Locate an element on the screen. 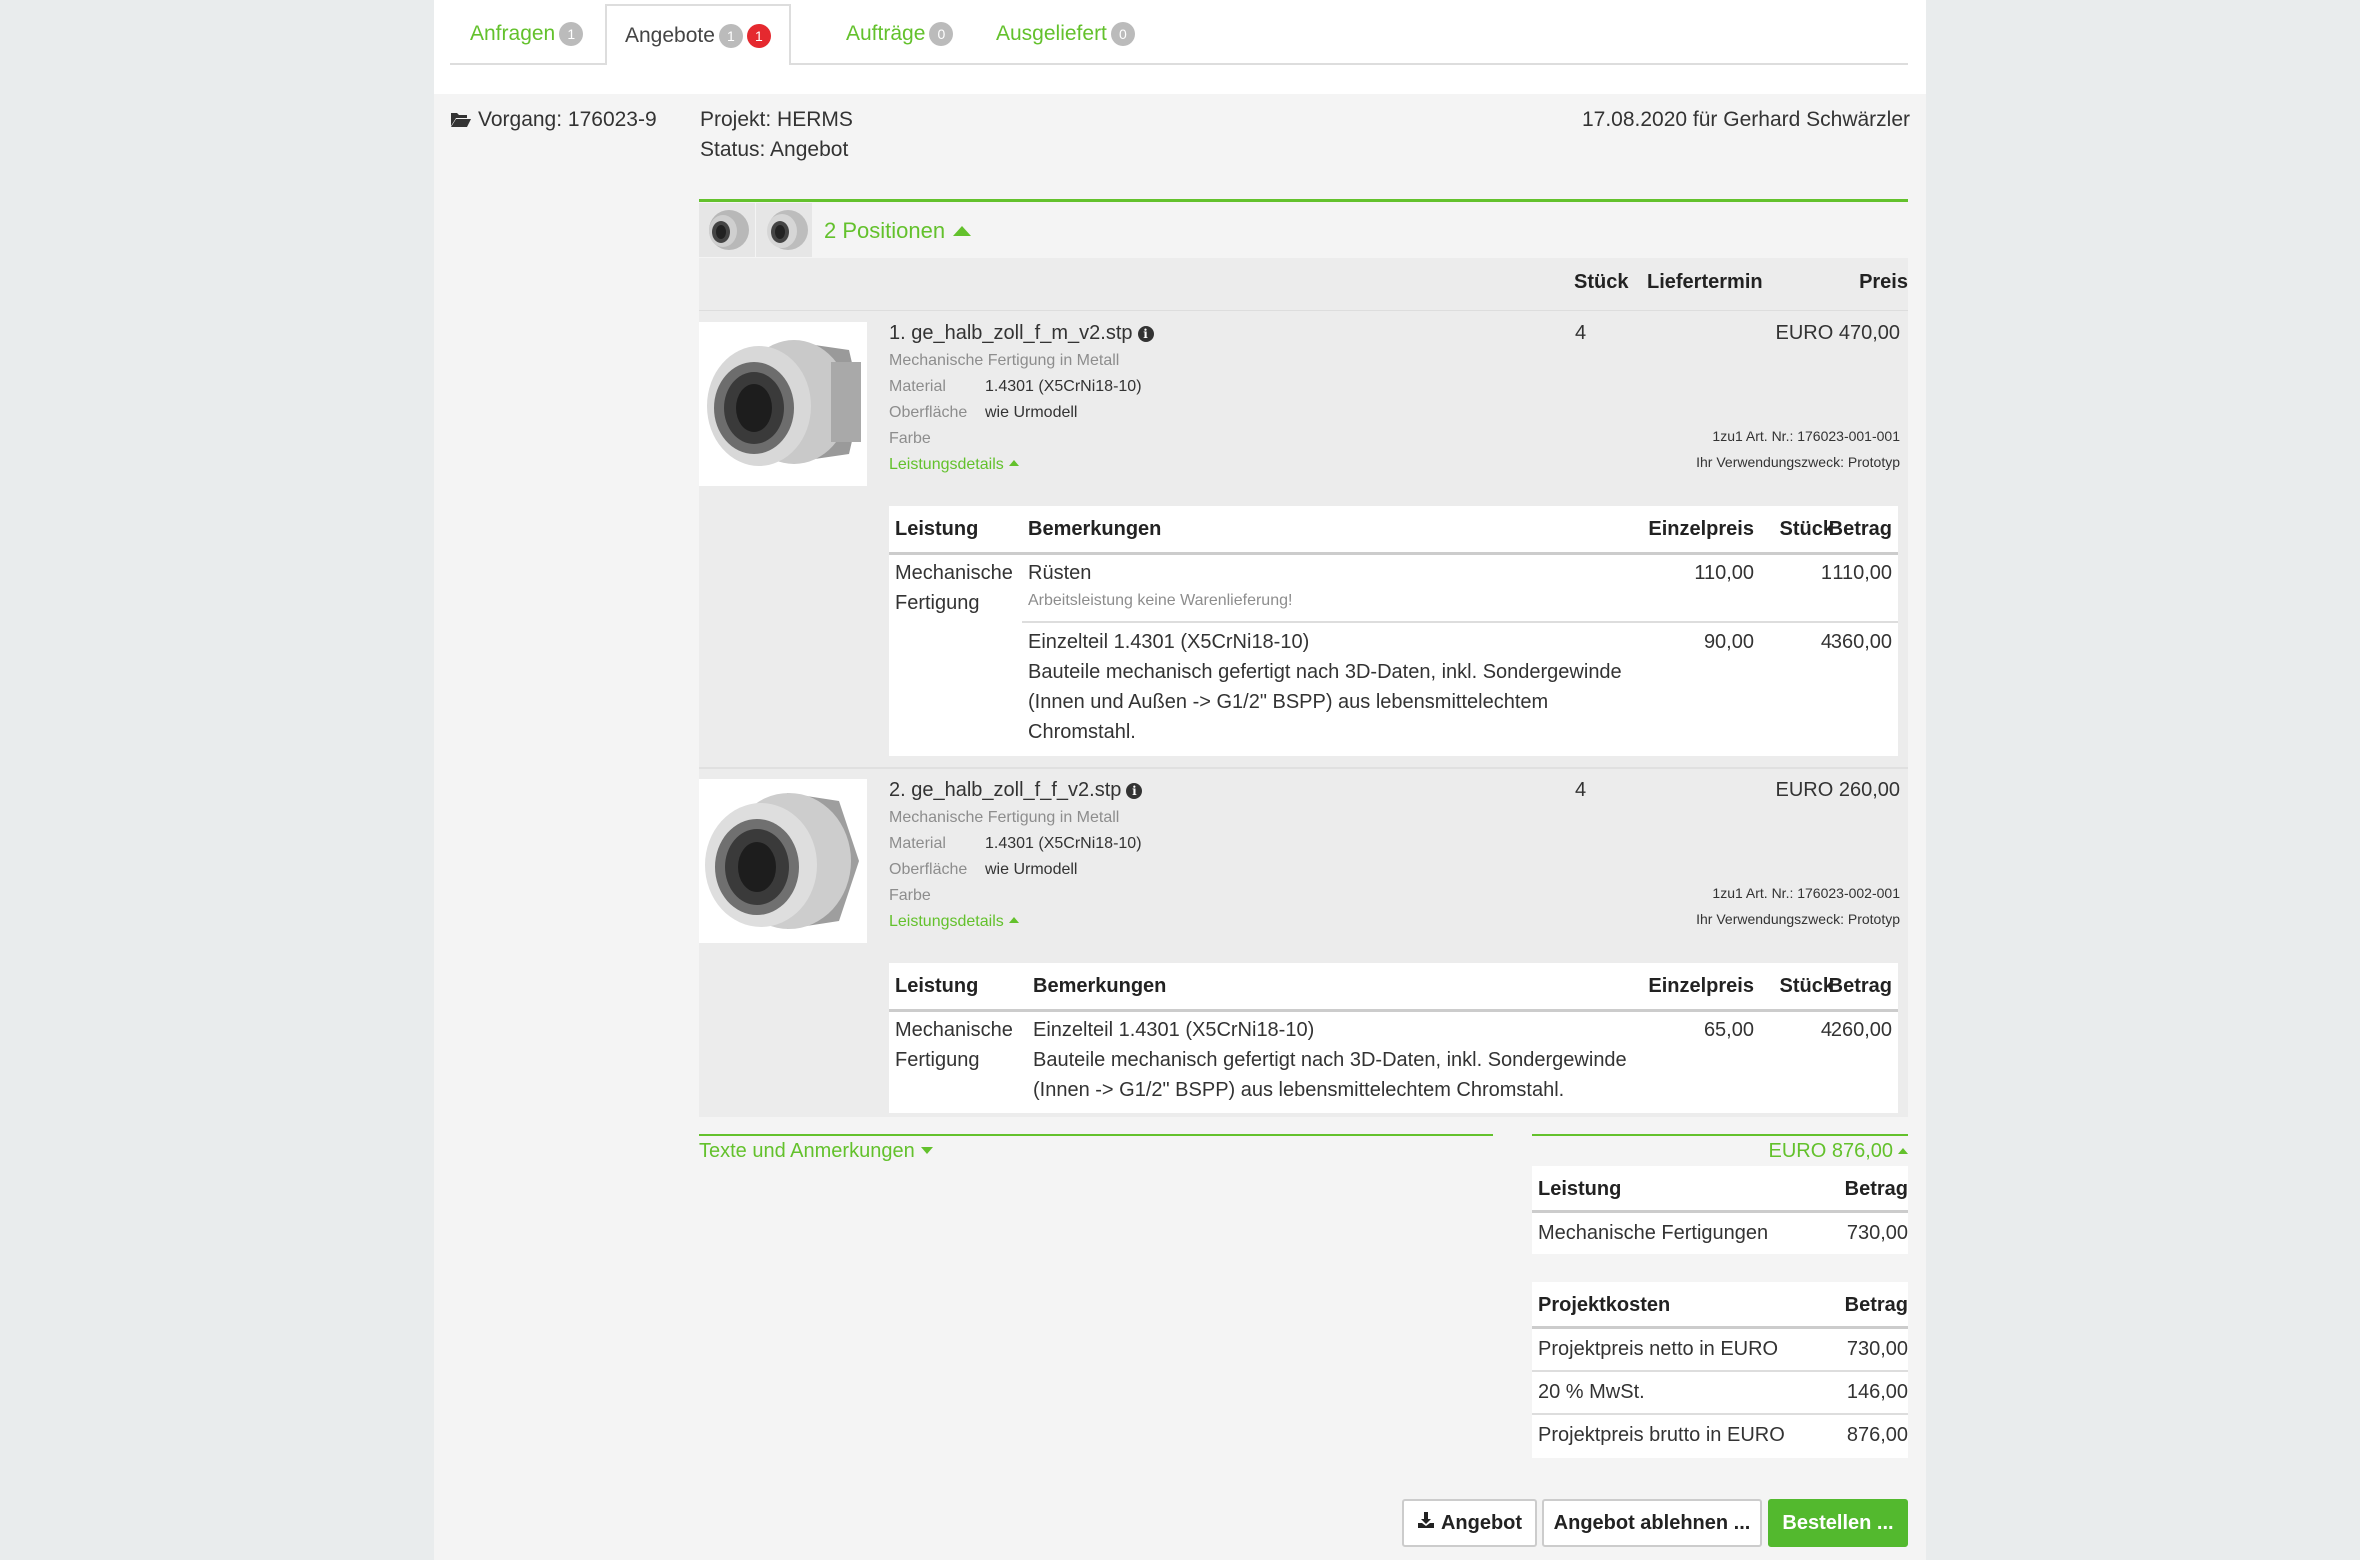 Image resolution: width=2360 pixels, height=1560 pixels. project-status: Status: Angebot is located at coordinates (774, 149).